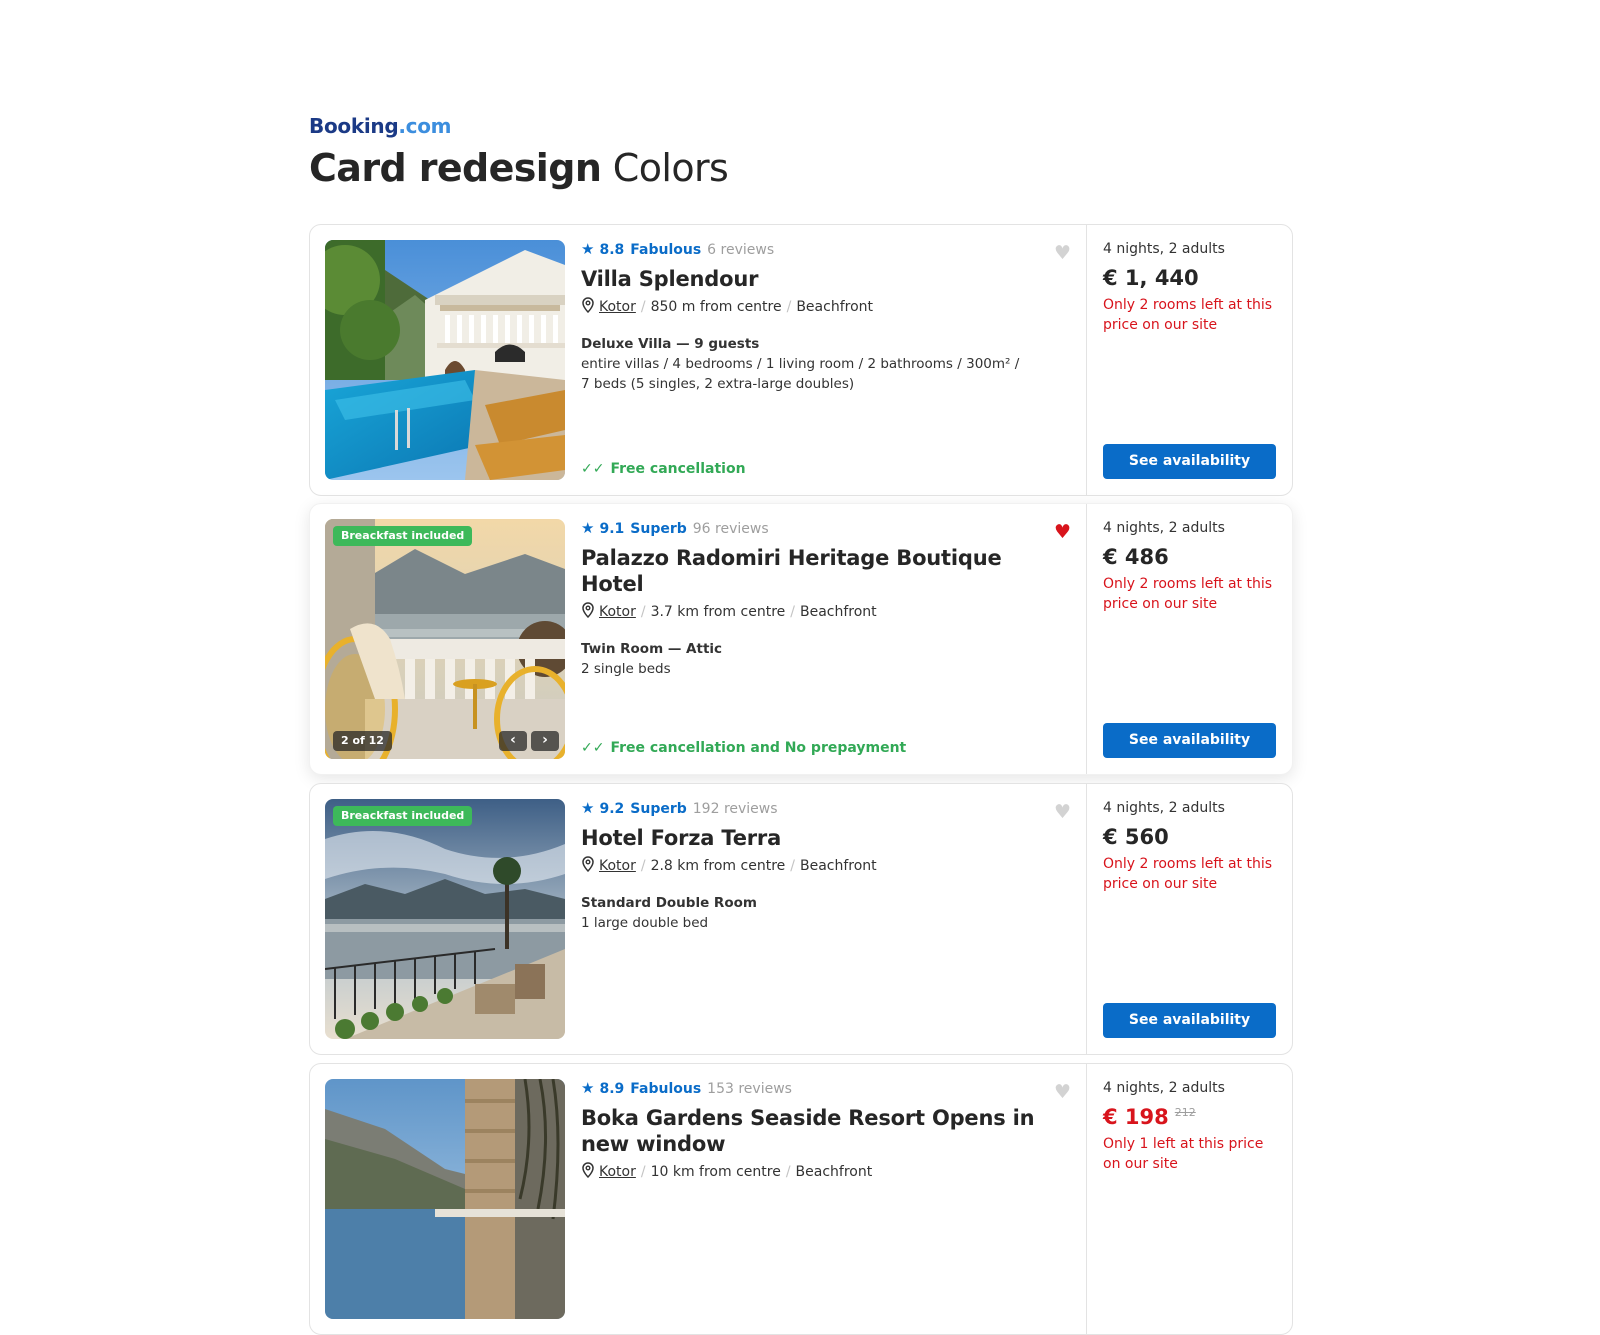 The height and width of the screenshot is (1335, 1600). Describe the element at coordinates (545, 741) in the screenshot. I see `chevron-right-icon: ›` at that location.